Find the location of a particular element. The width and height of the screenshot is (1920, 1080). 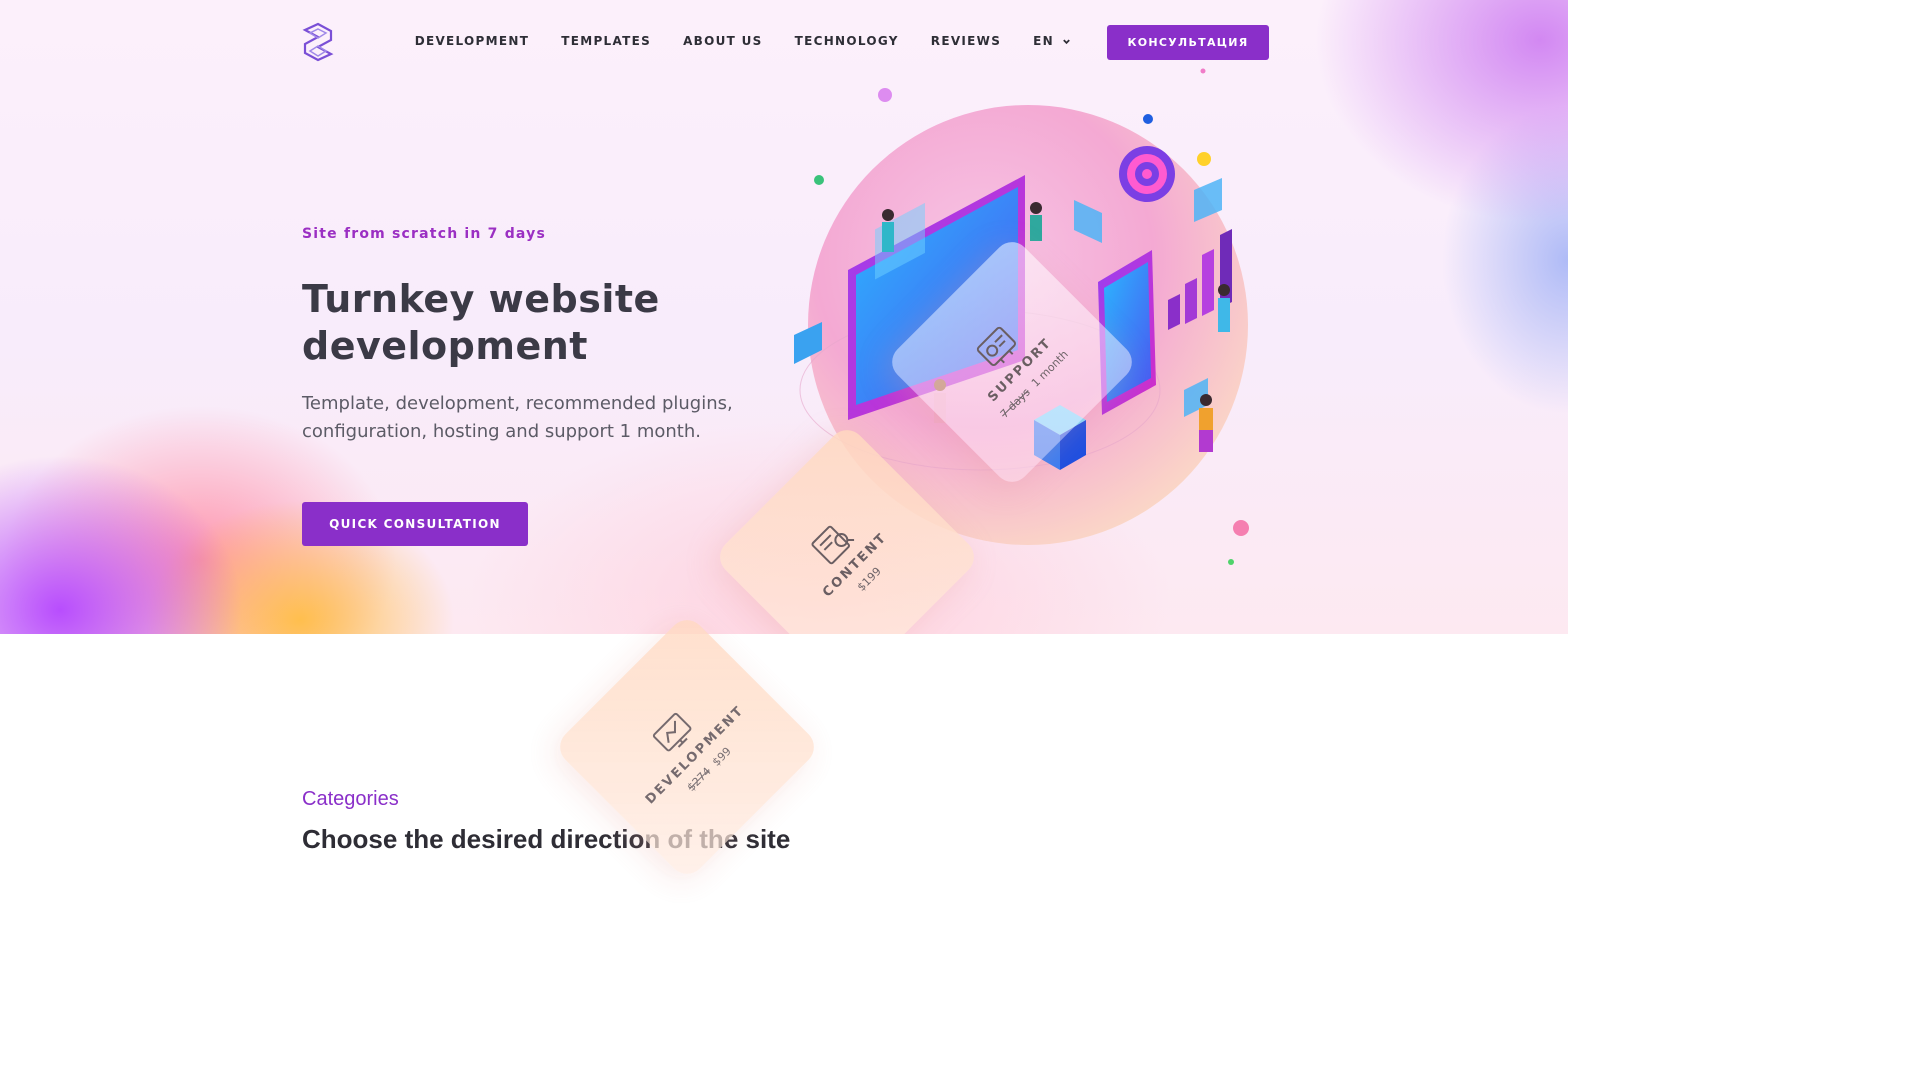

nav-link-reviews: REVIEWS is located at coordinates (966, 41).